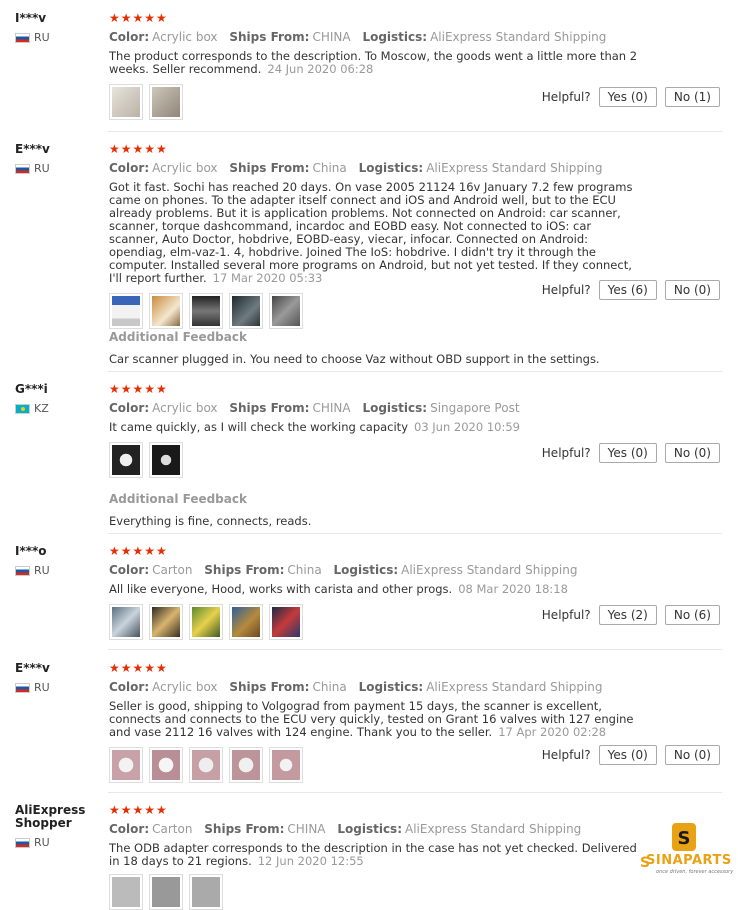 The height and width of the screenshot is (910, 738). Describe the element at coordinates (627, 615) in the screenshot. I see `helpful-yes-button: Yes (2)` at that location.